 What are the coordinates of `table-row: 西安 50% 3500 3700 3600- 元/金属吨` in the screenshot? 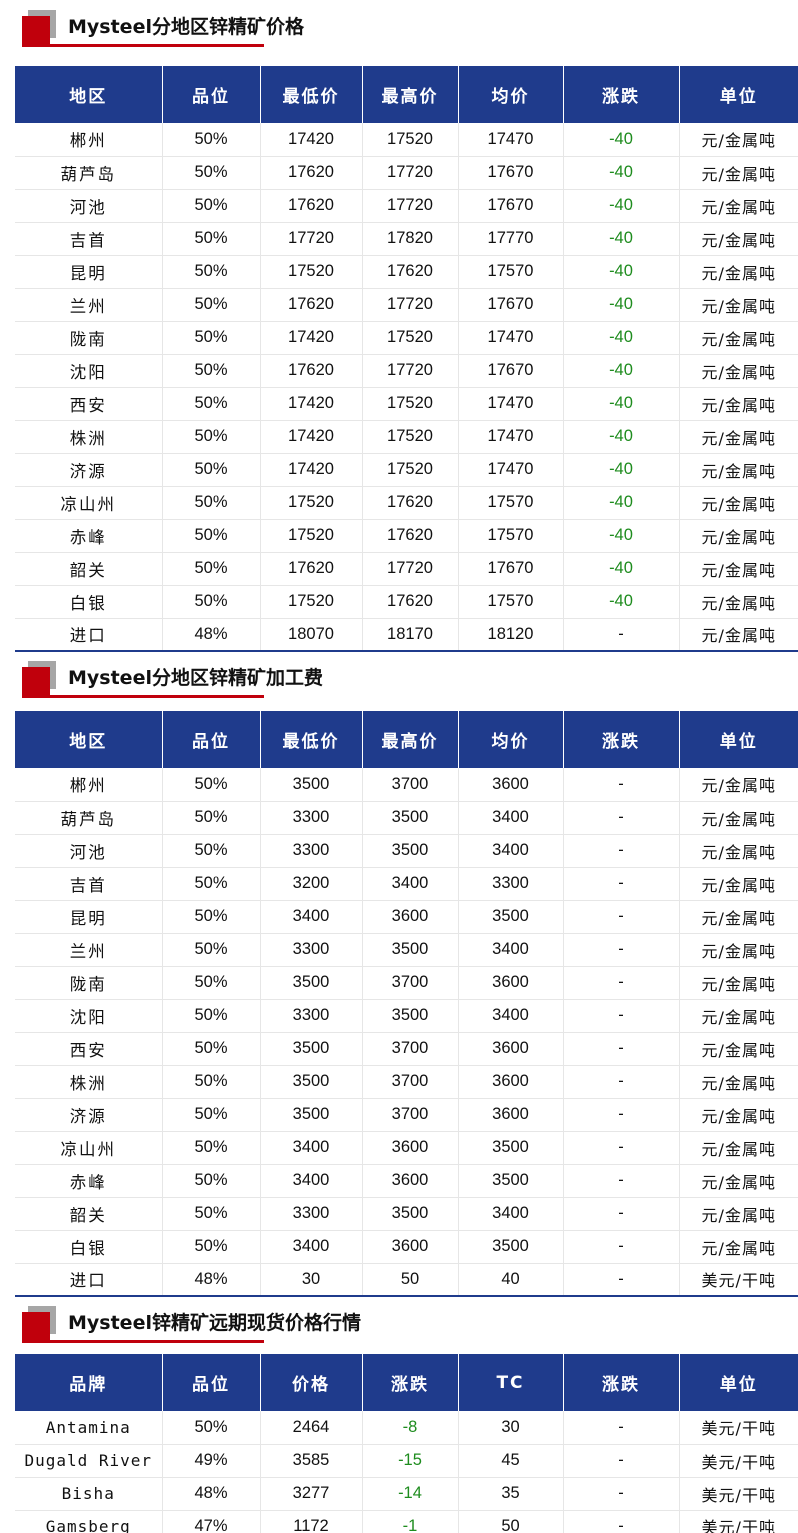 It's located at (406, 1049).